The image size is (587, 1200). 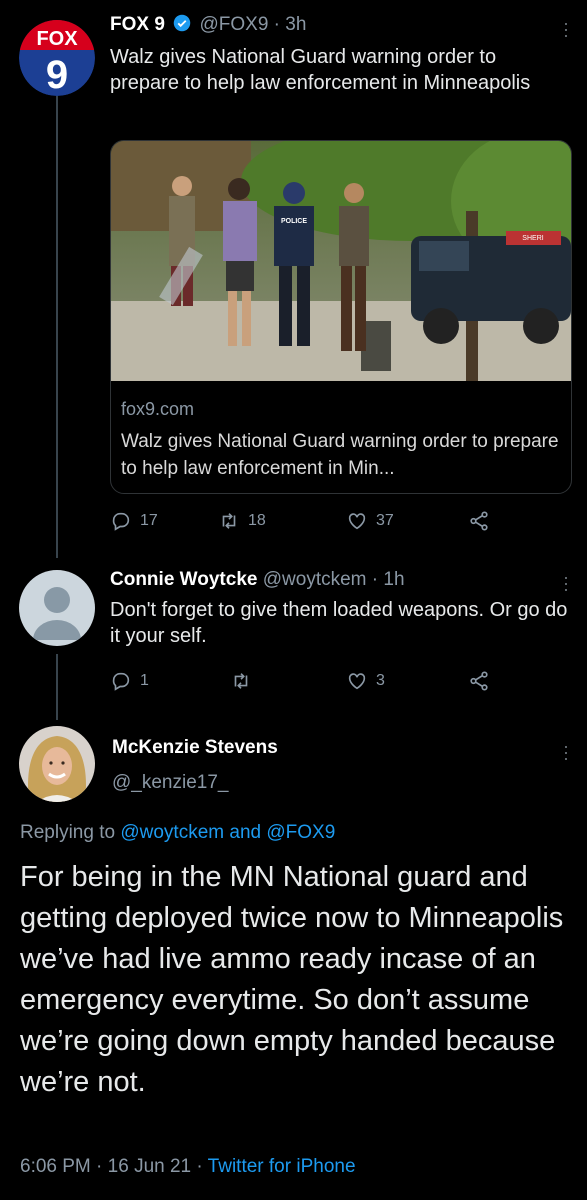 I want to click on tweet1-header: FOX 9 @FOX9 · 3h, so click(x=208, y=25).